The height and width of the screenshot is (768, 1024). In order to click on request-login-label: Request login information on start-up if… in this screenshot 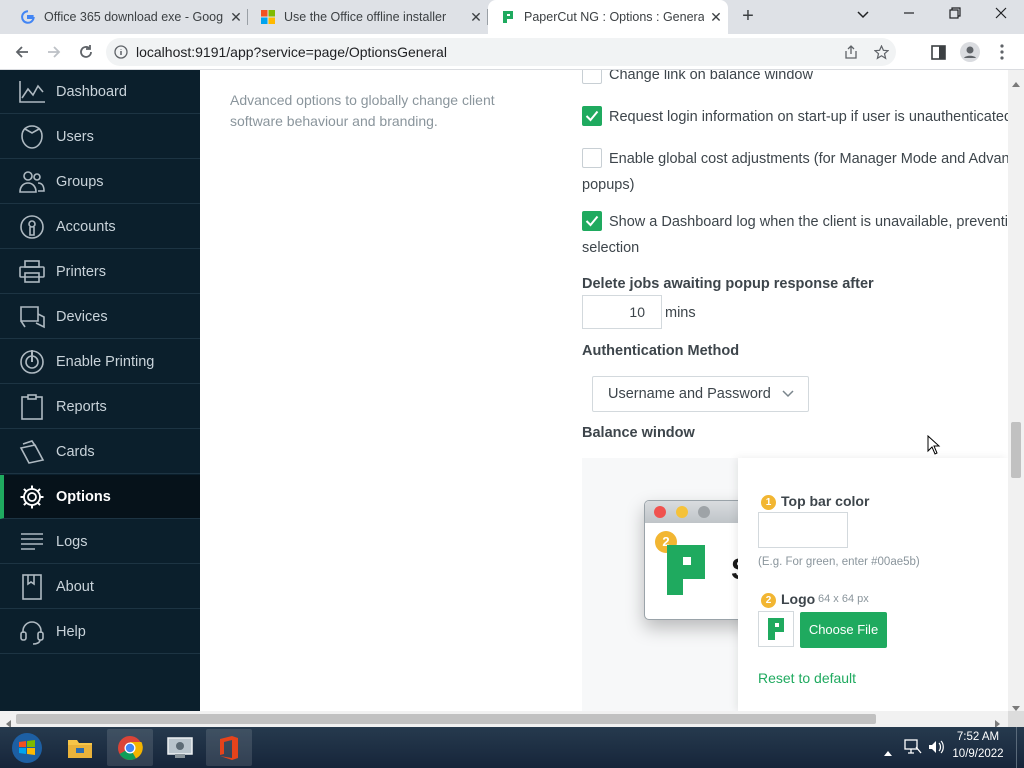, I will do `click(808, 117)`.